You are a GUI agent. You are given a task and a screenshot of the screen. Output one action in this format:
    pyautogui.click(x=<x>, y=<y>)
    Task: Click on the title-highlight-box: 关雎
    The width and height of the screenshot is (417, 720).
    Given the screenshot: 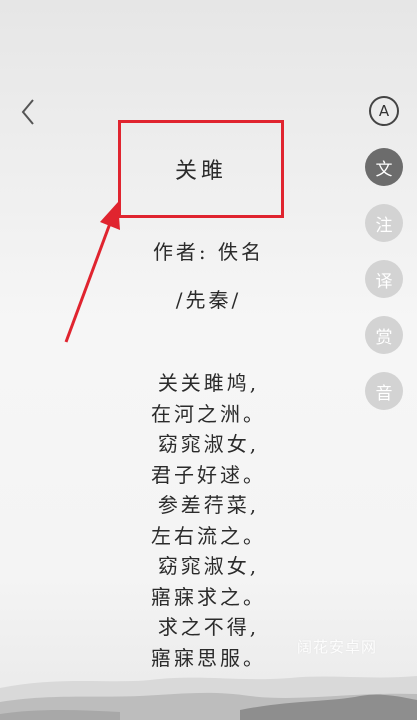 What is the action you would take?
    pyautogui.click(x=201, y=169)
    